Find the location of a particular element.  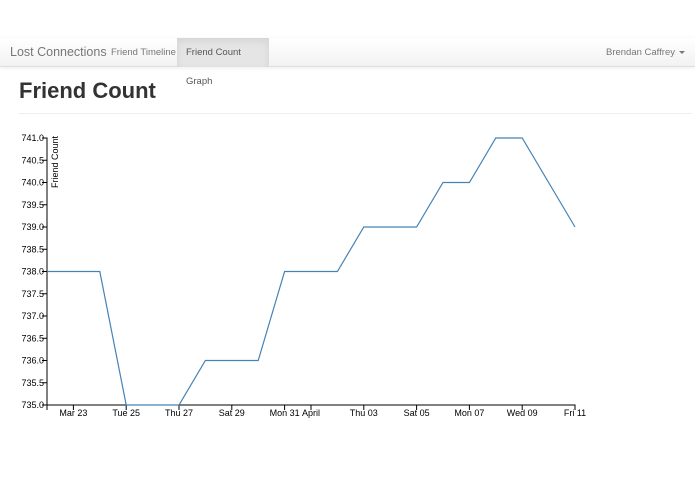

x-tick-label: Sat 29 is located at coordinates (232, 413).